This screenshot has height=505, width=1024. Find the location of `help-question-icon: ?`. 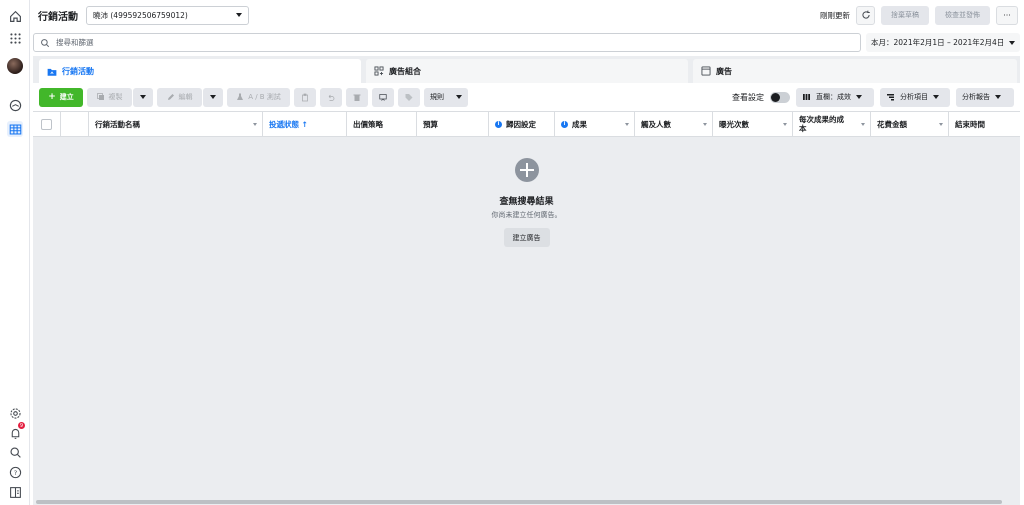

help-question-icon: ? is located at coordinates (15, 472).